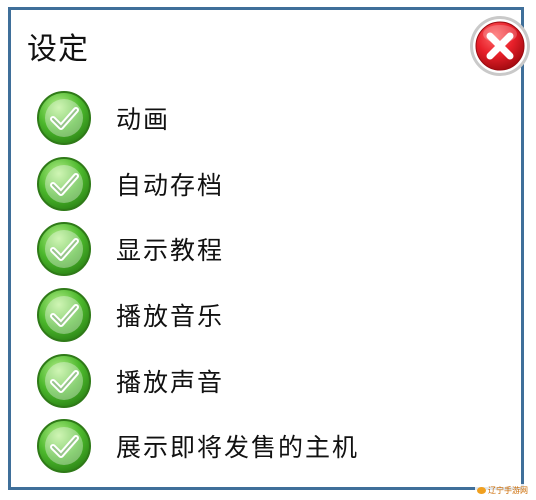 The image size is (536, 500). I want to click on option-label: 自动存档, so click(170, 185).